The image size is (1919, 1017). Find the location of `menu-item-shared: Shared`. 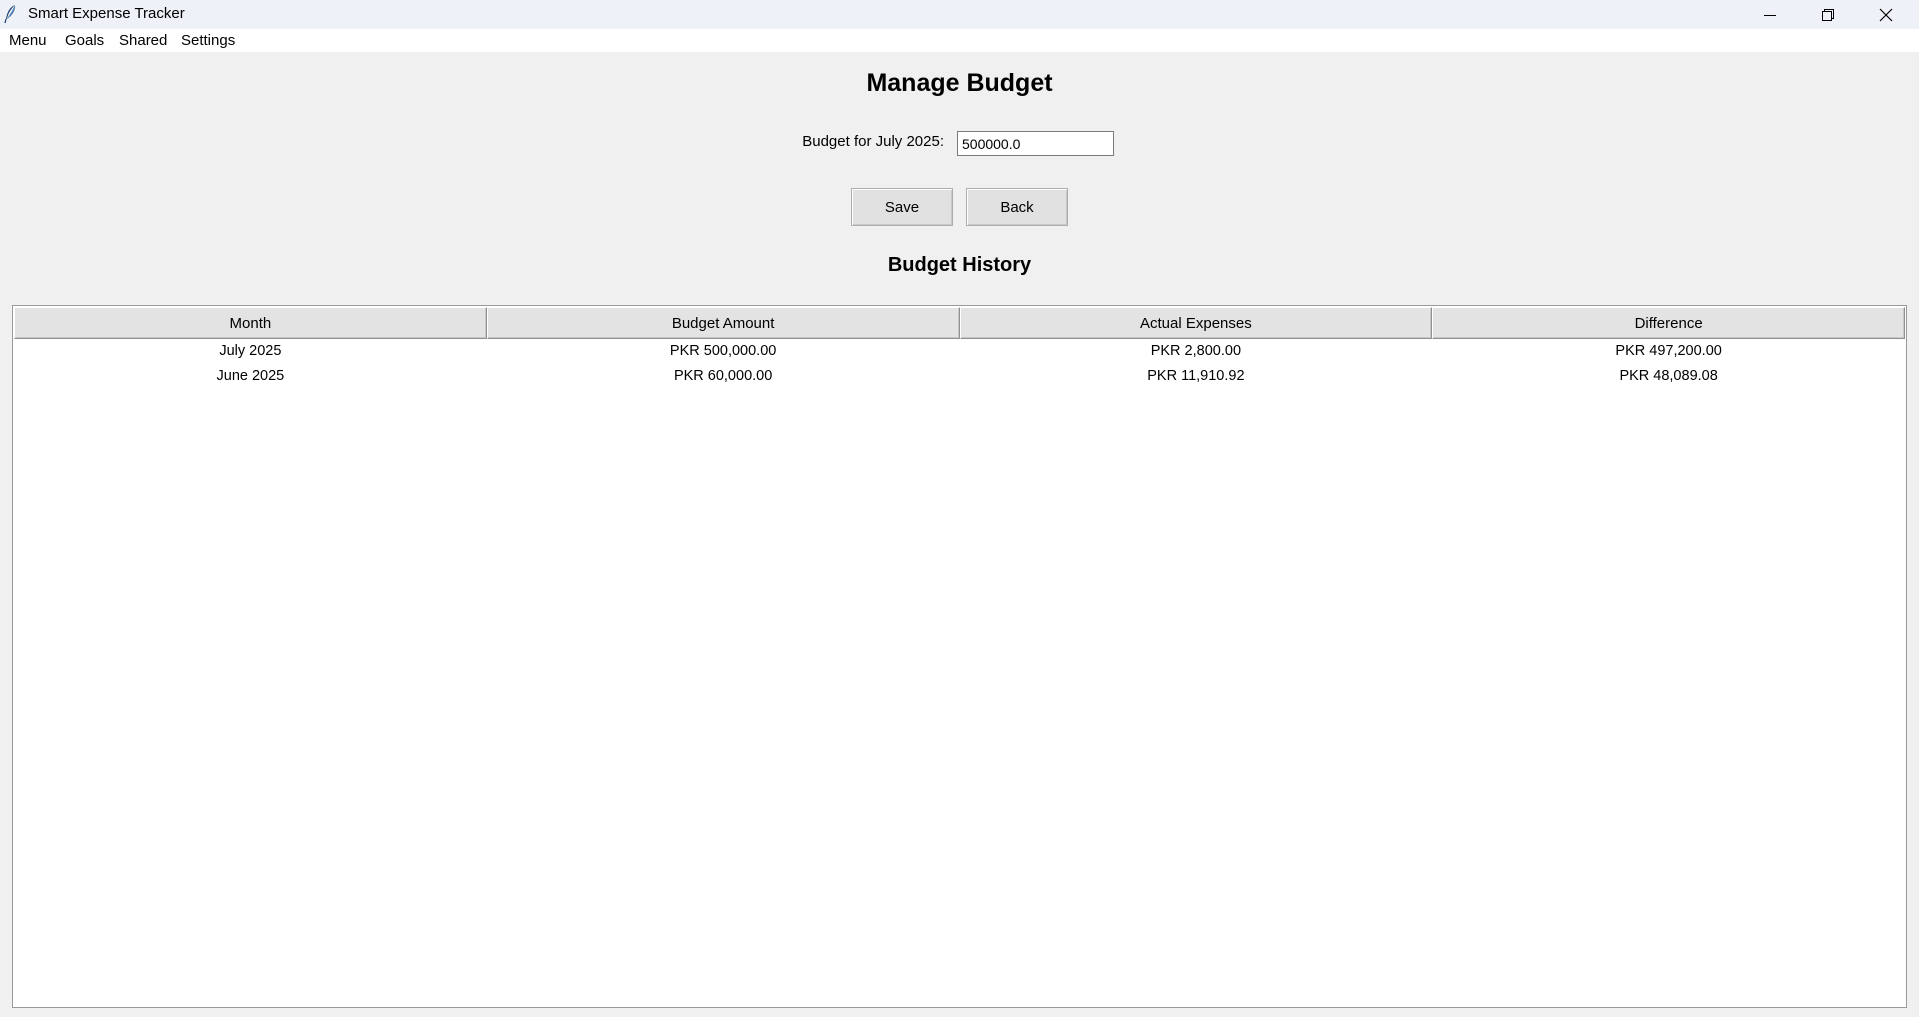

menu-item-shared: Shared is located at coordinates (143, 40).